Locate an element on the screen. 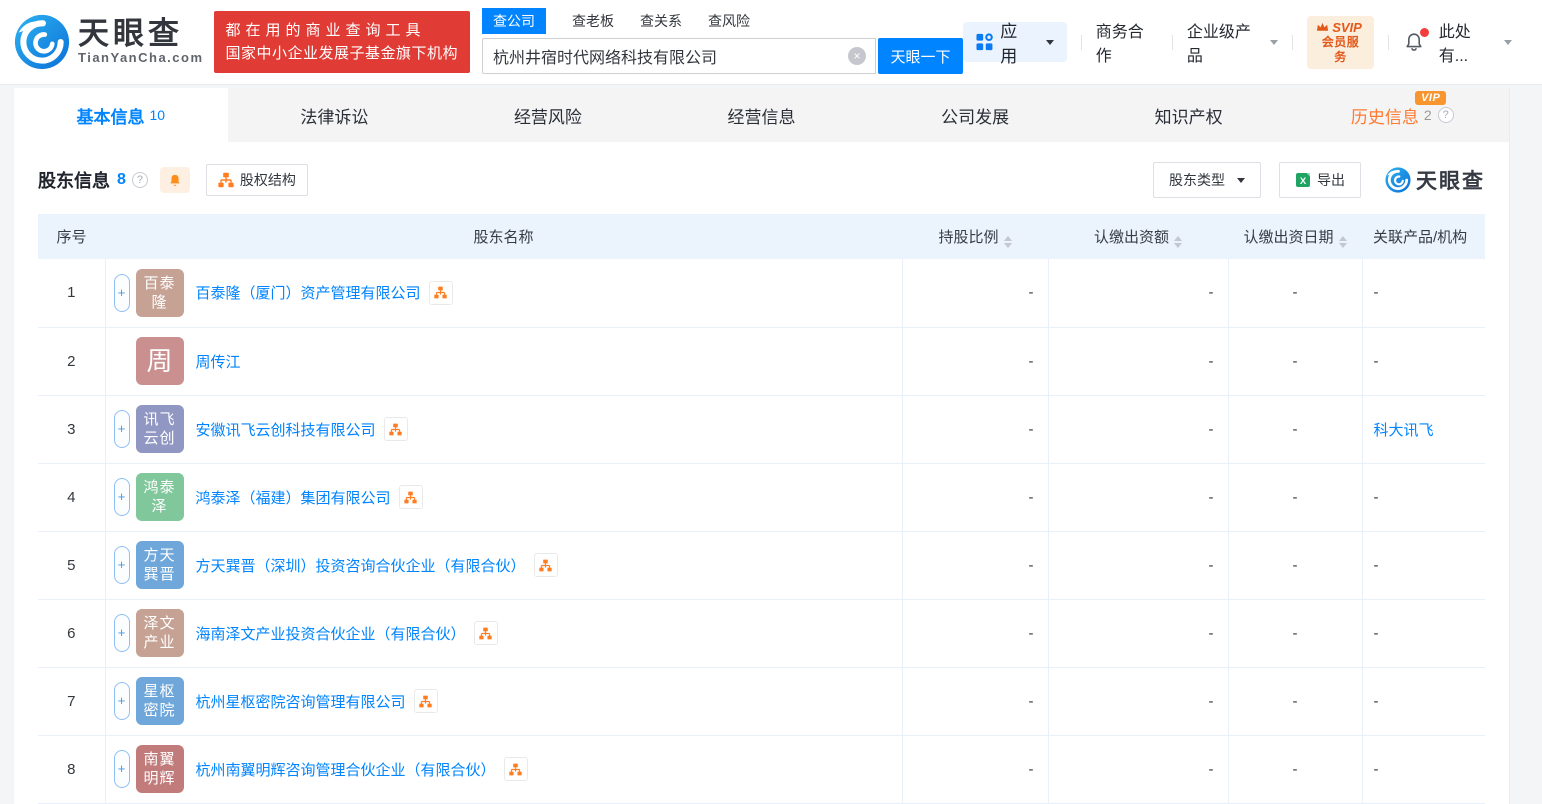 This screenshot has height=804, width=1542. serial-cell: 8 is located at coordinates (71, 769).